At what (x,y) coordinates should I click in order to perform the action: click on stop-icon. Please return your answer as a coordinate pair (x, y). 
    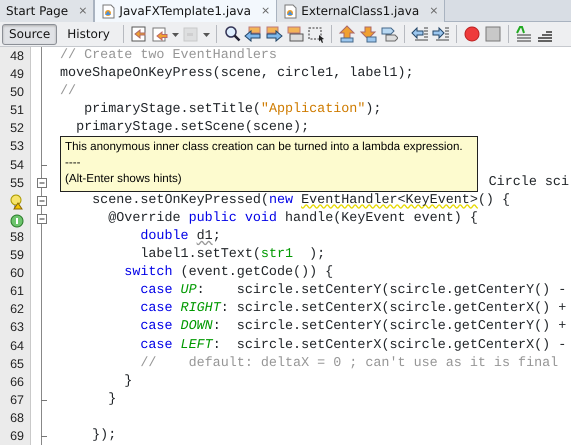
    Looking at the image, I should click on (493, 34).